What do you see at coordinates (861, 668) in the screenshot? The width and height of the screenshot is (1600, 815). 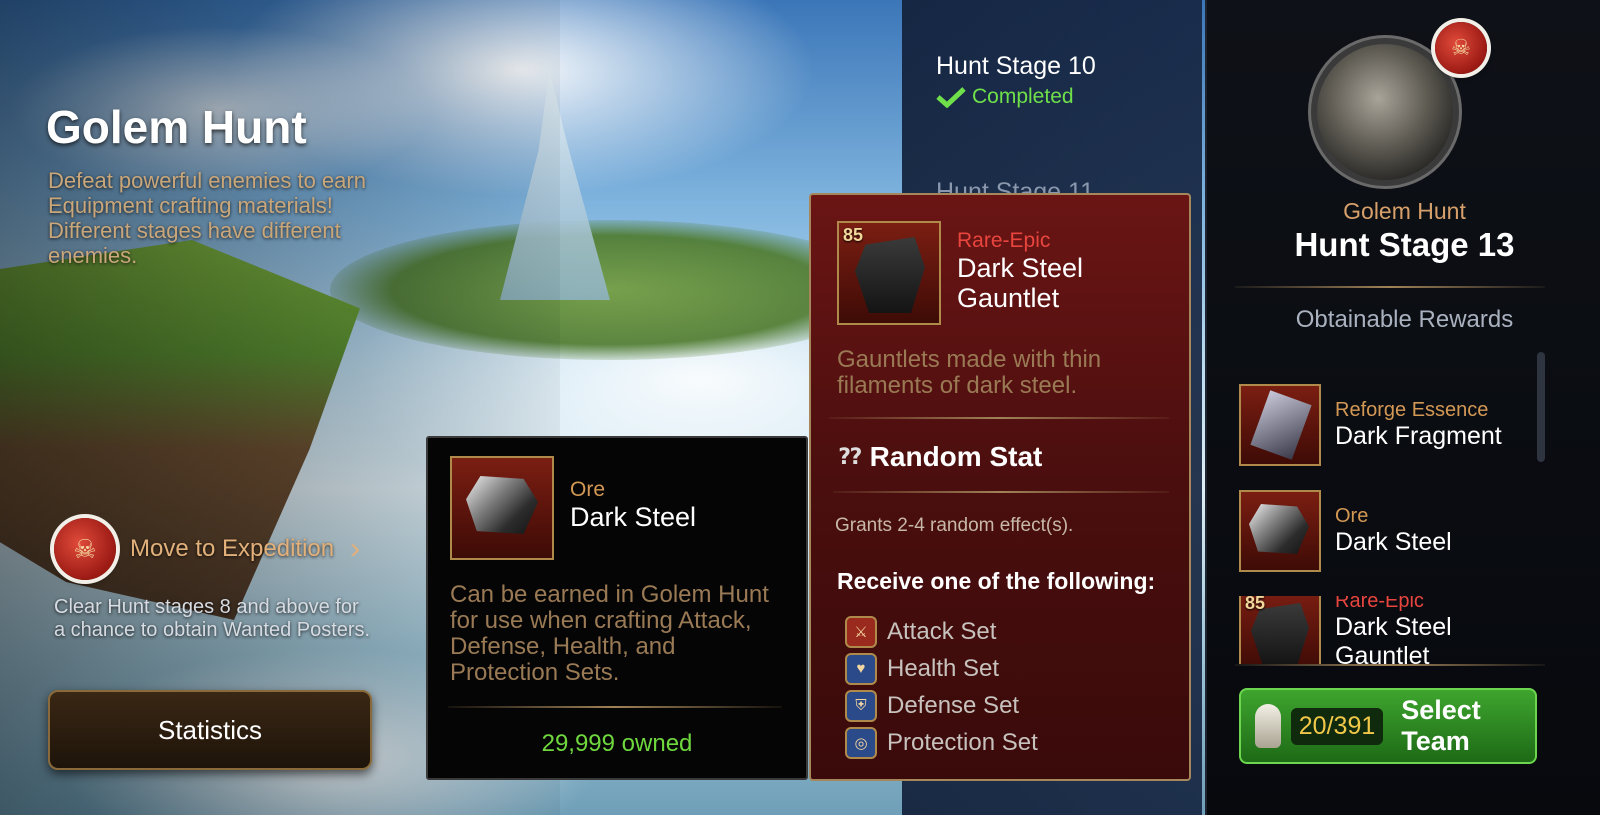 I see `heart-icon: ♥` at bounding box center [861, 668].